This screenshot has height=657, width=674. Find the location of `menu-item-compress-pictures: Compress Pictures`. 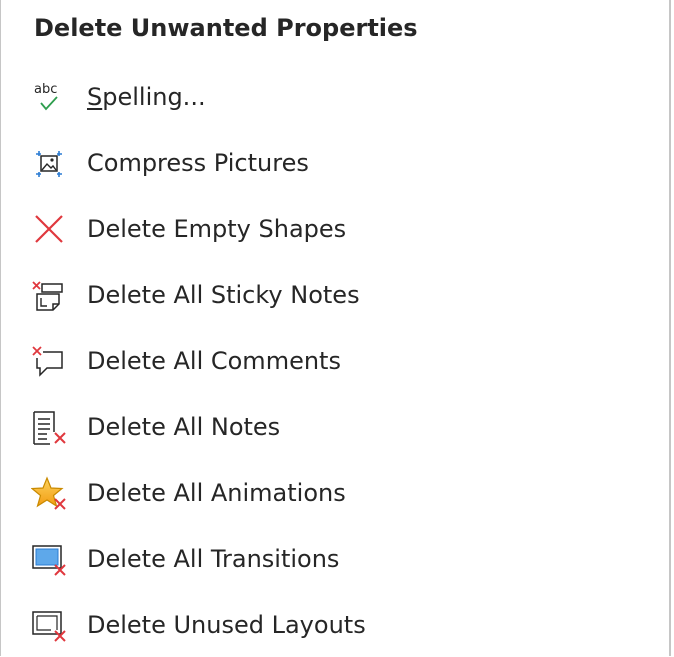

menu-item-compress-pictures: Compress Pictures is located at coordinates (335, 164).